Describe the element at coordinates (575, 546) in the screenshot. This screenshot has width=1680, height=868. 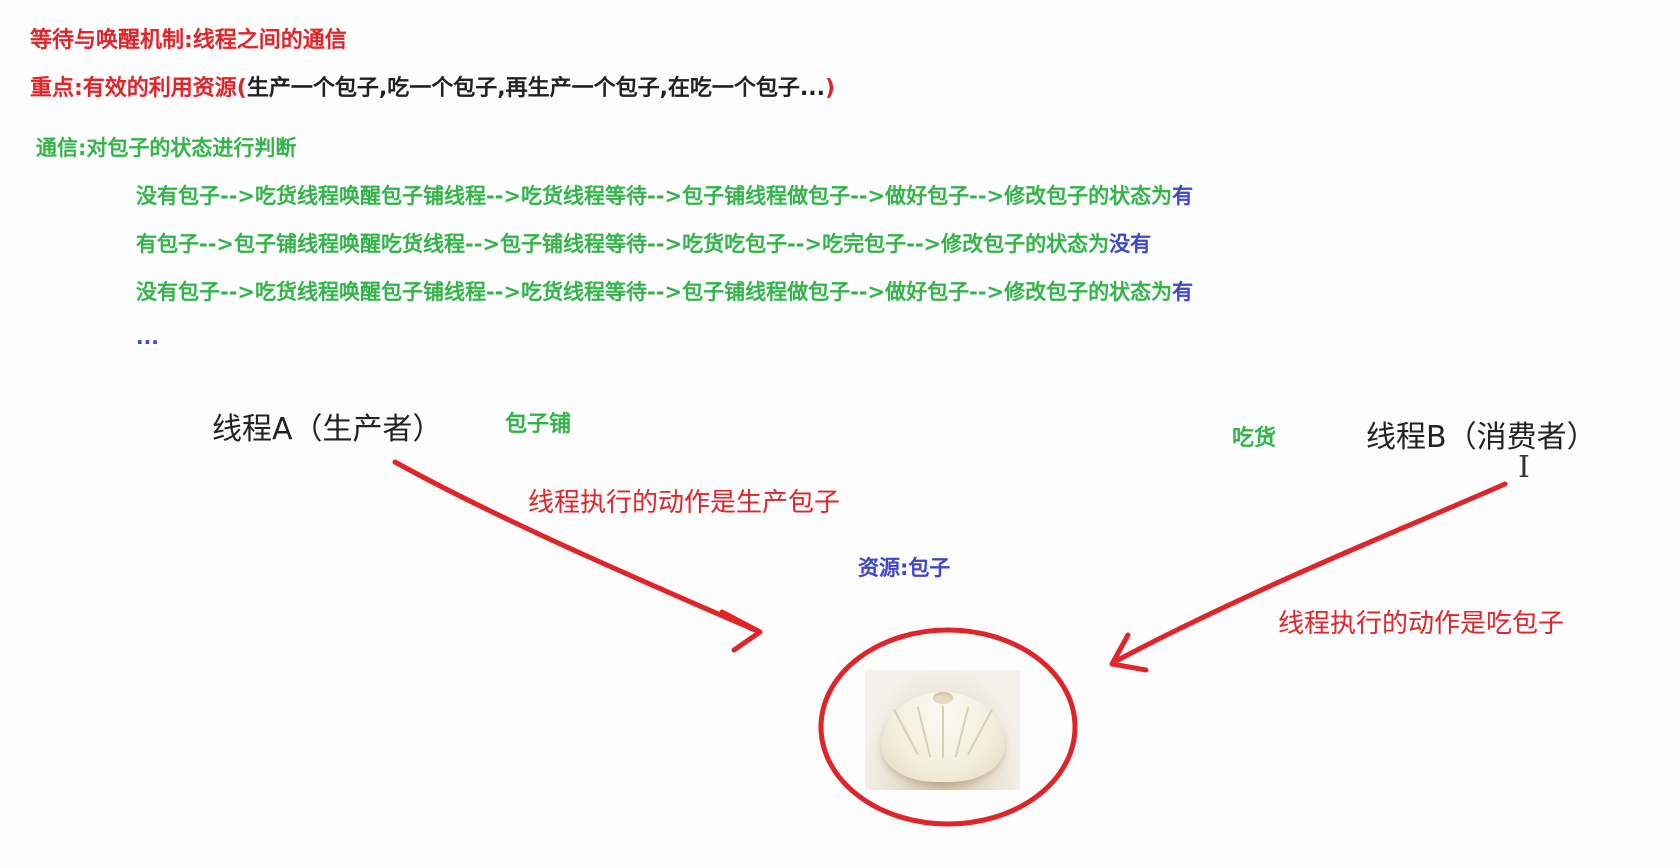
I see `producer-arrow` at that location.